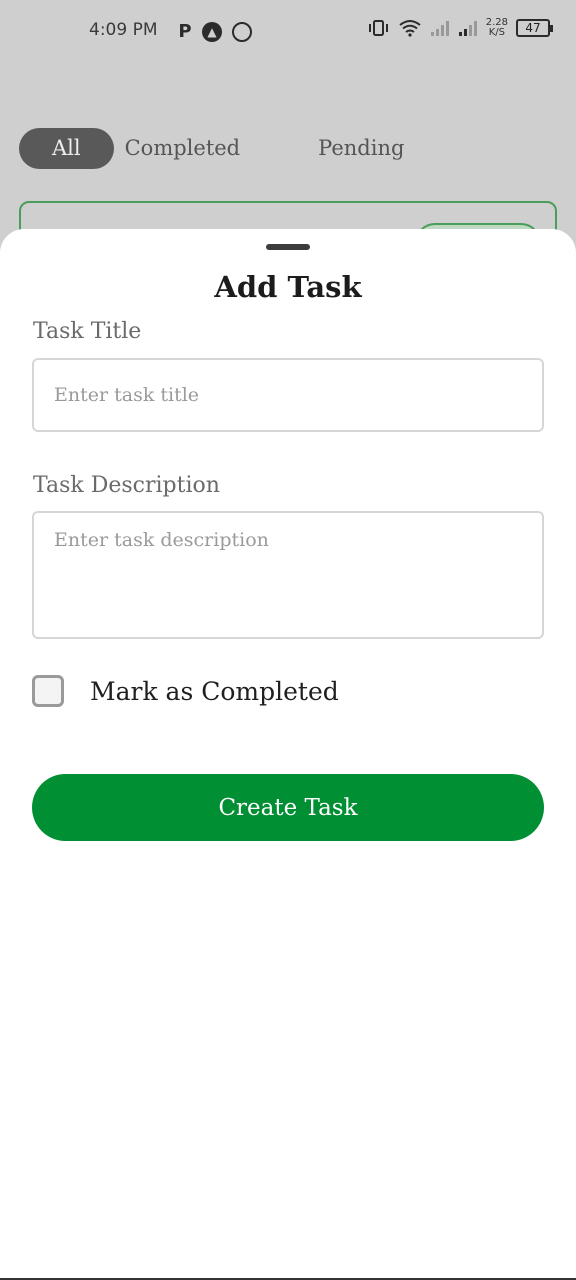 The width and height of the screenshot is (576, 1280). I want to click on status-indicators: 2.28 K/S 47, so click(460, 27).